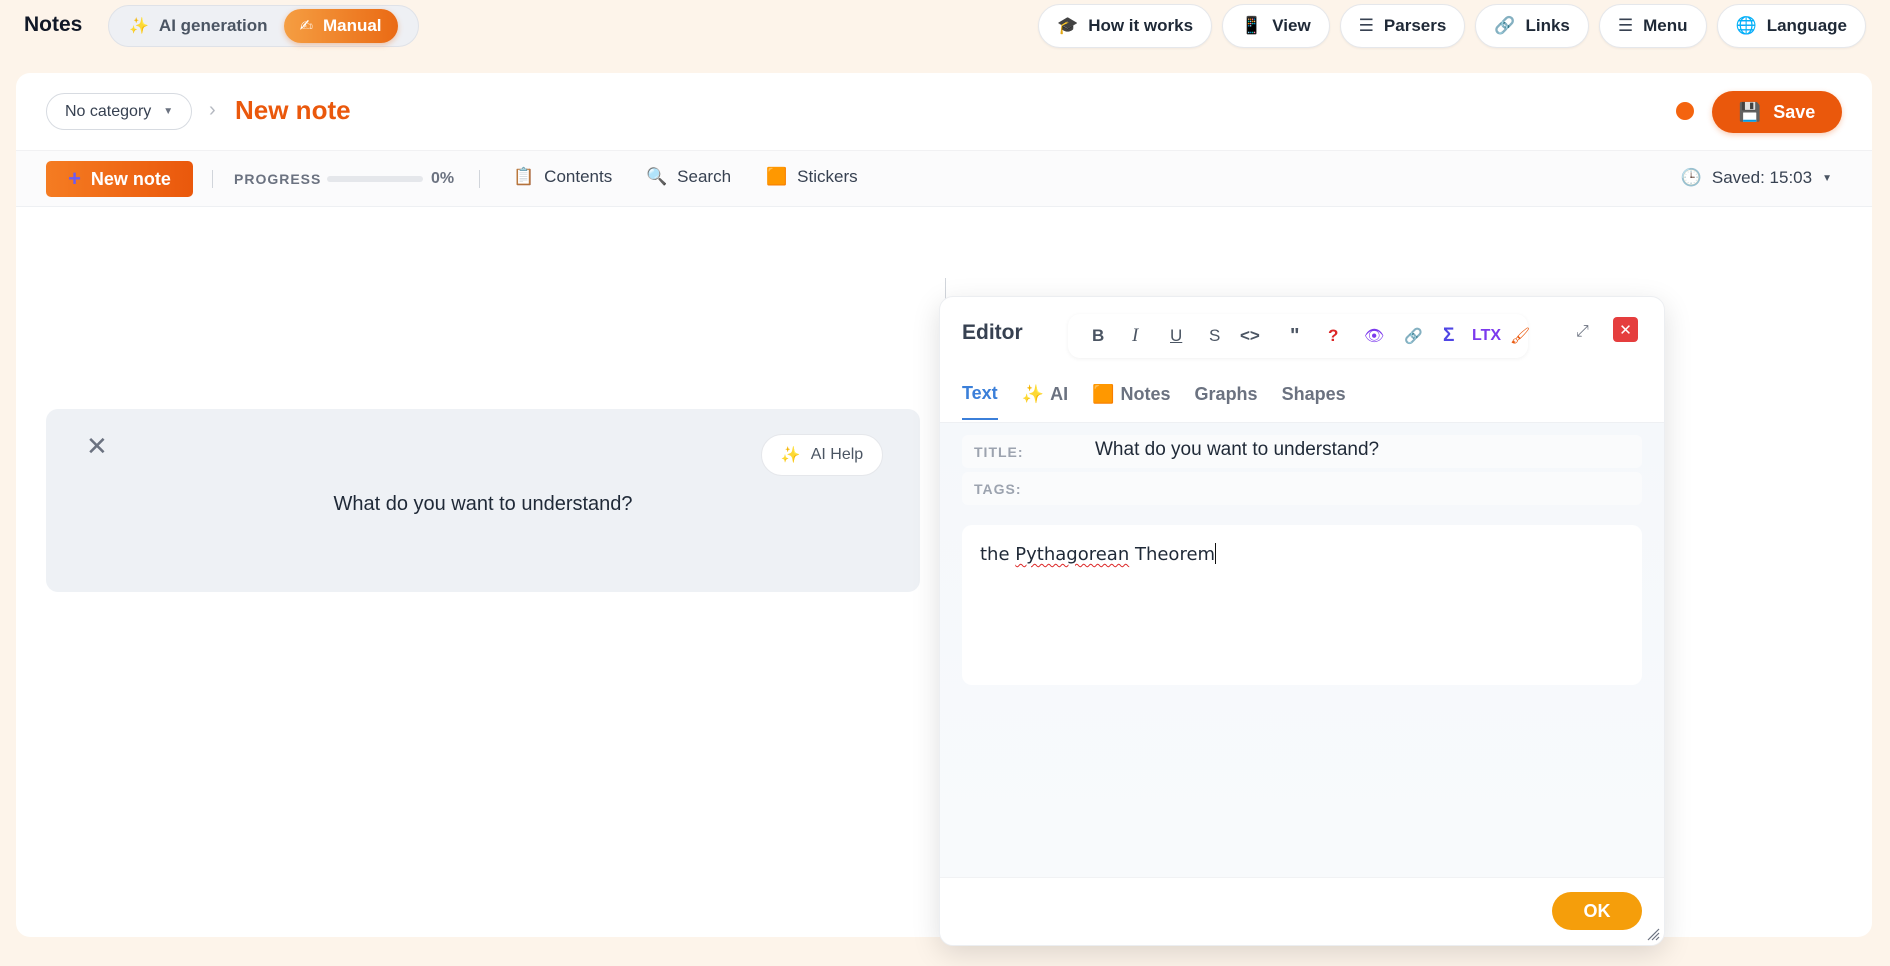 This screenshot has width=1890, height=966. I want to click on new-note-button: + New note, so click(119, 179).